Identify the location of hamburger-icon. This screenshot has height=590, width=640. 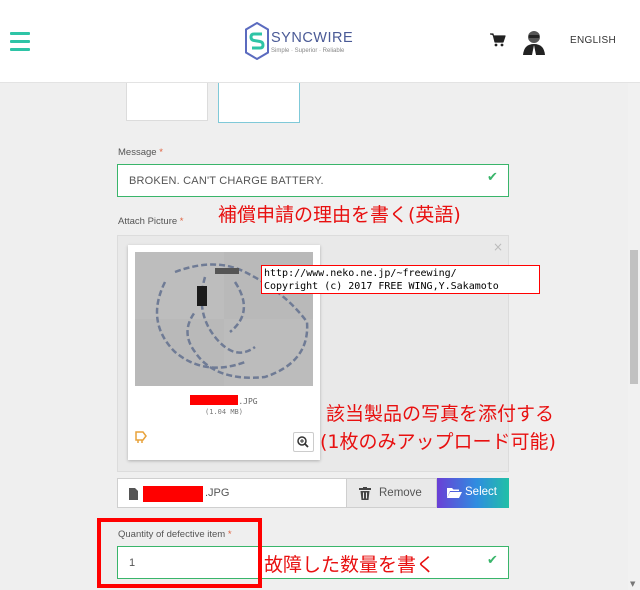
(20, 42).